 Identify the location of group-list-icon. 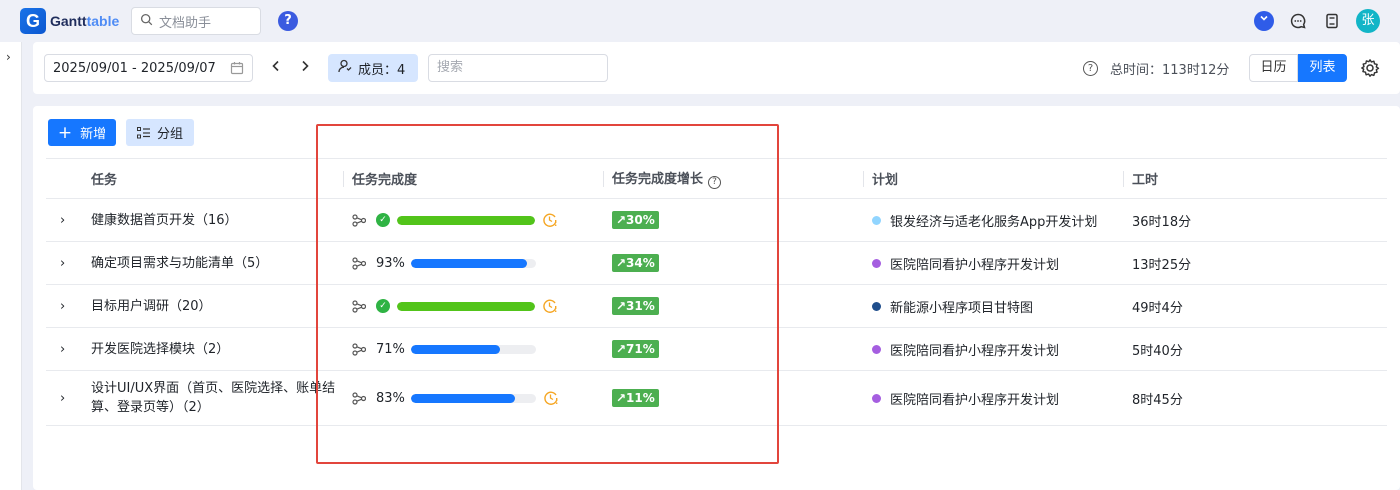
(143, 132).